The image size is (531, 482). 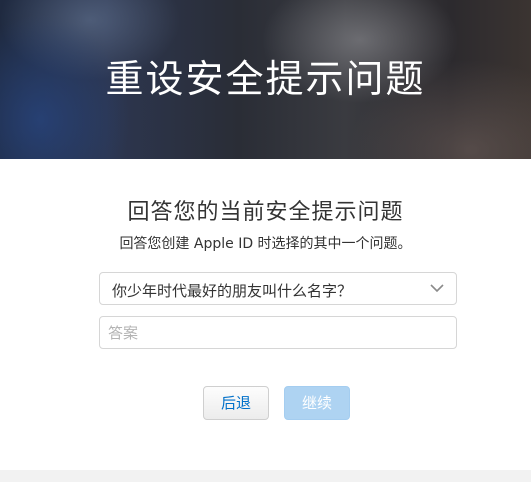 I want to click on page-title: 重设安全提示问题, so click(x=265, y=79).